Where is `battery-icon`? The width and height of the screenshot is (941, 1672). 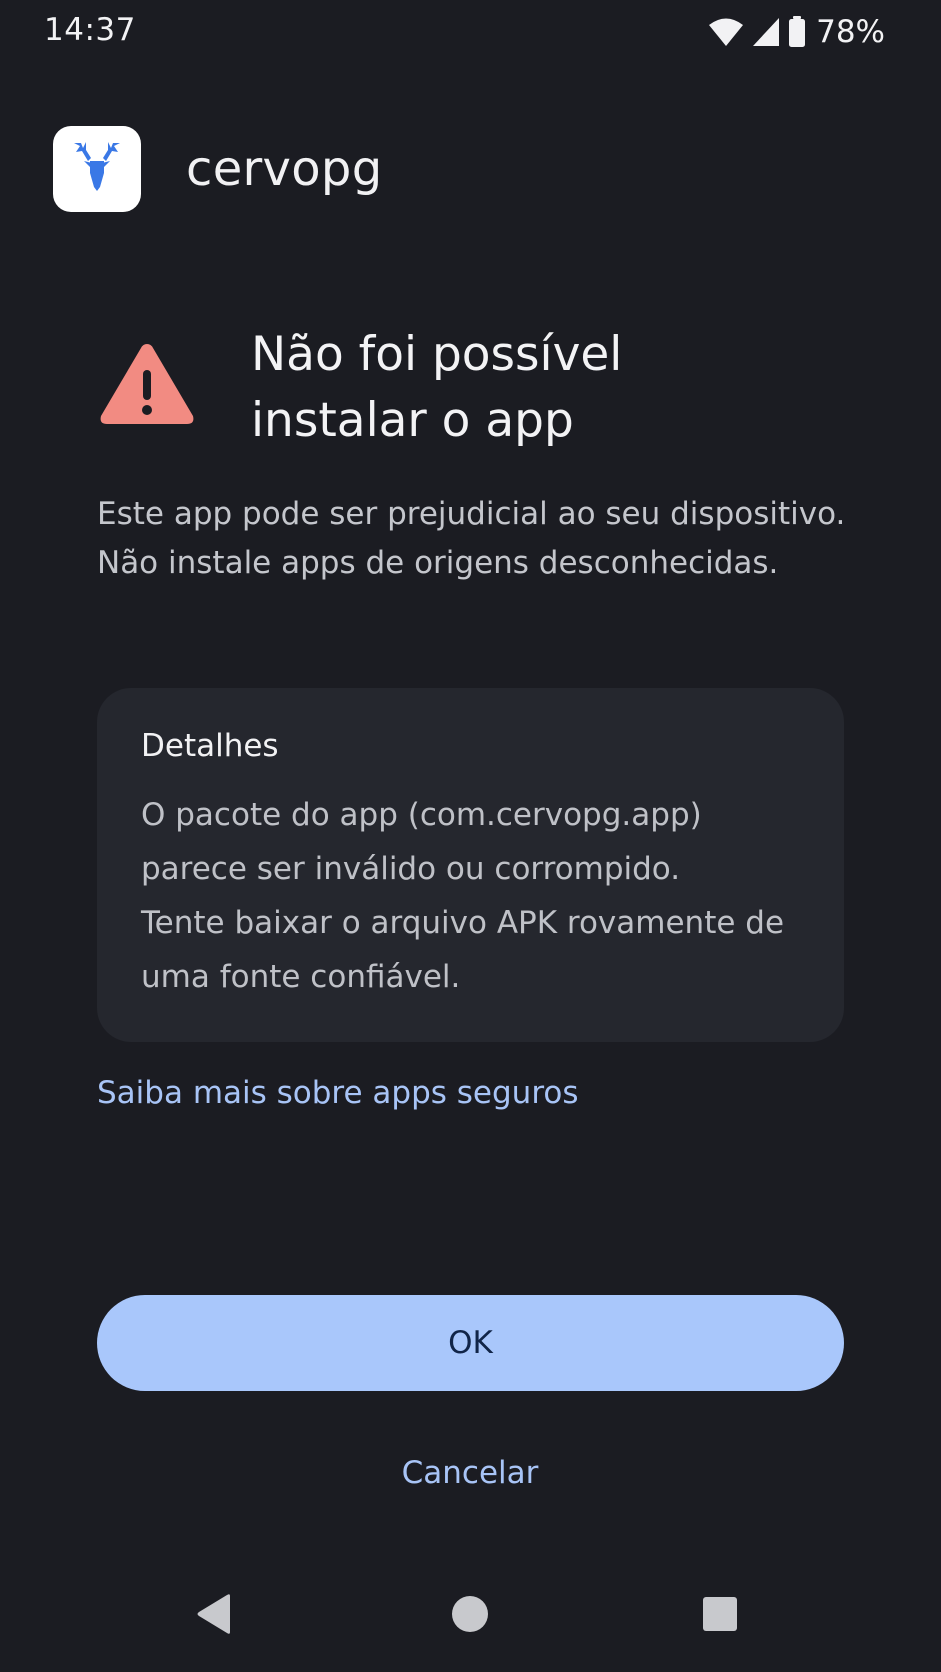
battery-icon is located at coordinates (797, 32).